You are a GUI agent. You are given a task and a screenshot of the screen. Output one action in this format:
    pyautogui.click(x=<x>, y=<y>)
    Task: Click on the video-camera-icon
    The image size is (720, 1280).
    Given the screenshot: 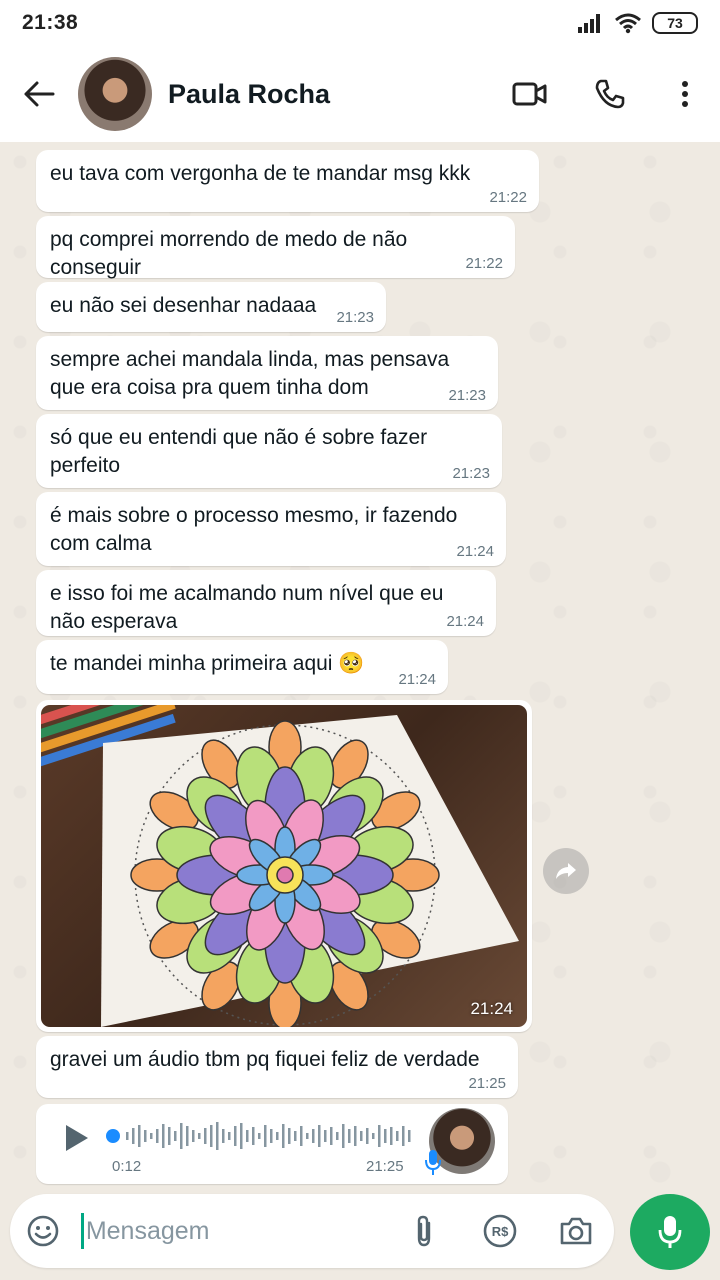 What is the action you would take?
    pyautogui.click(x=529, y=94)
    